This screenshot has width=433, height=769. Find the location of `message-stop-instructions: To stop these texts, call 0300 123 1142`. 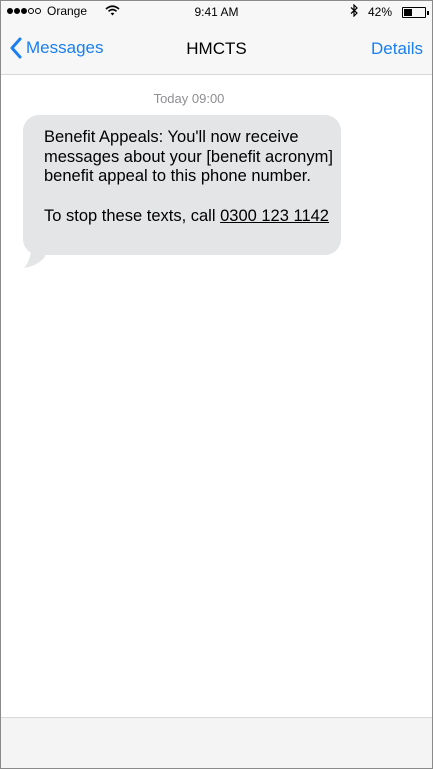

message-stop-instructions: To stop these texts, call 0300 123 1142 is located at coordinates (192, 217).